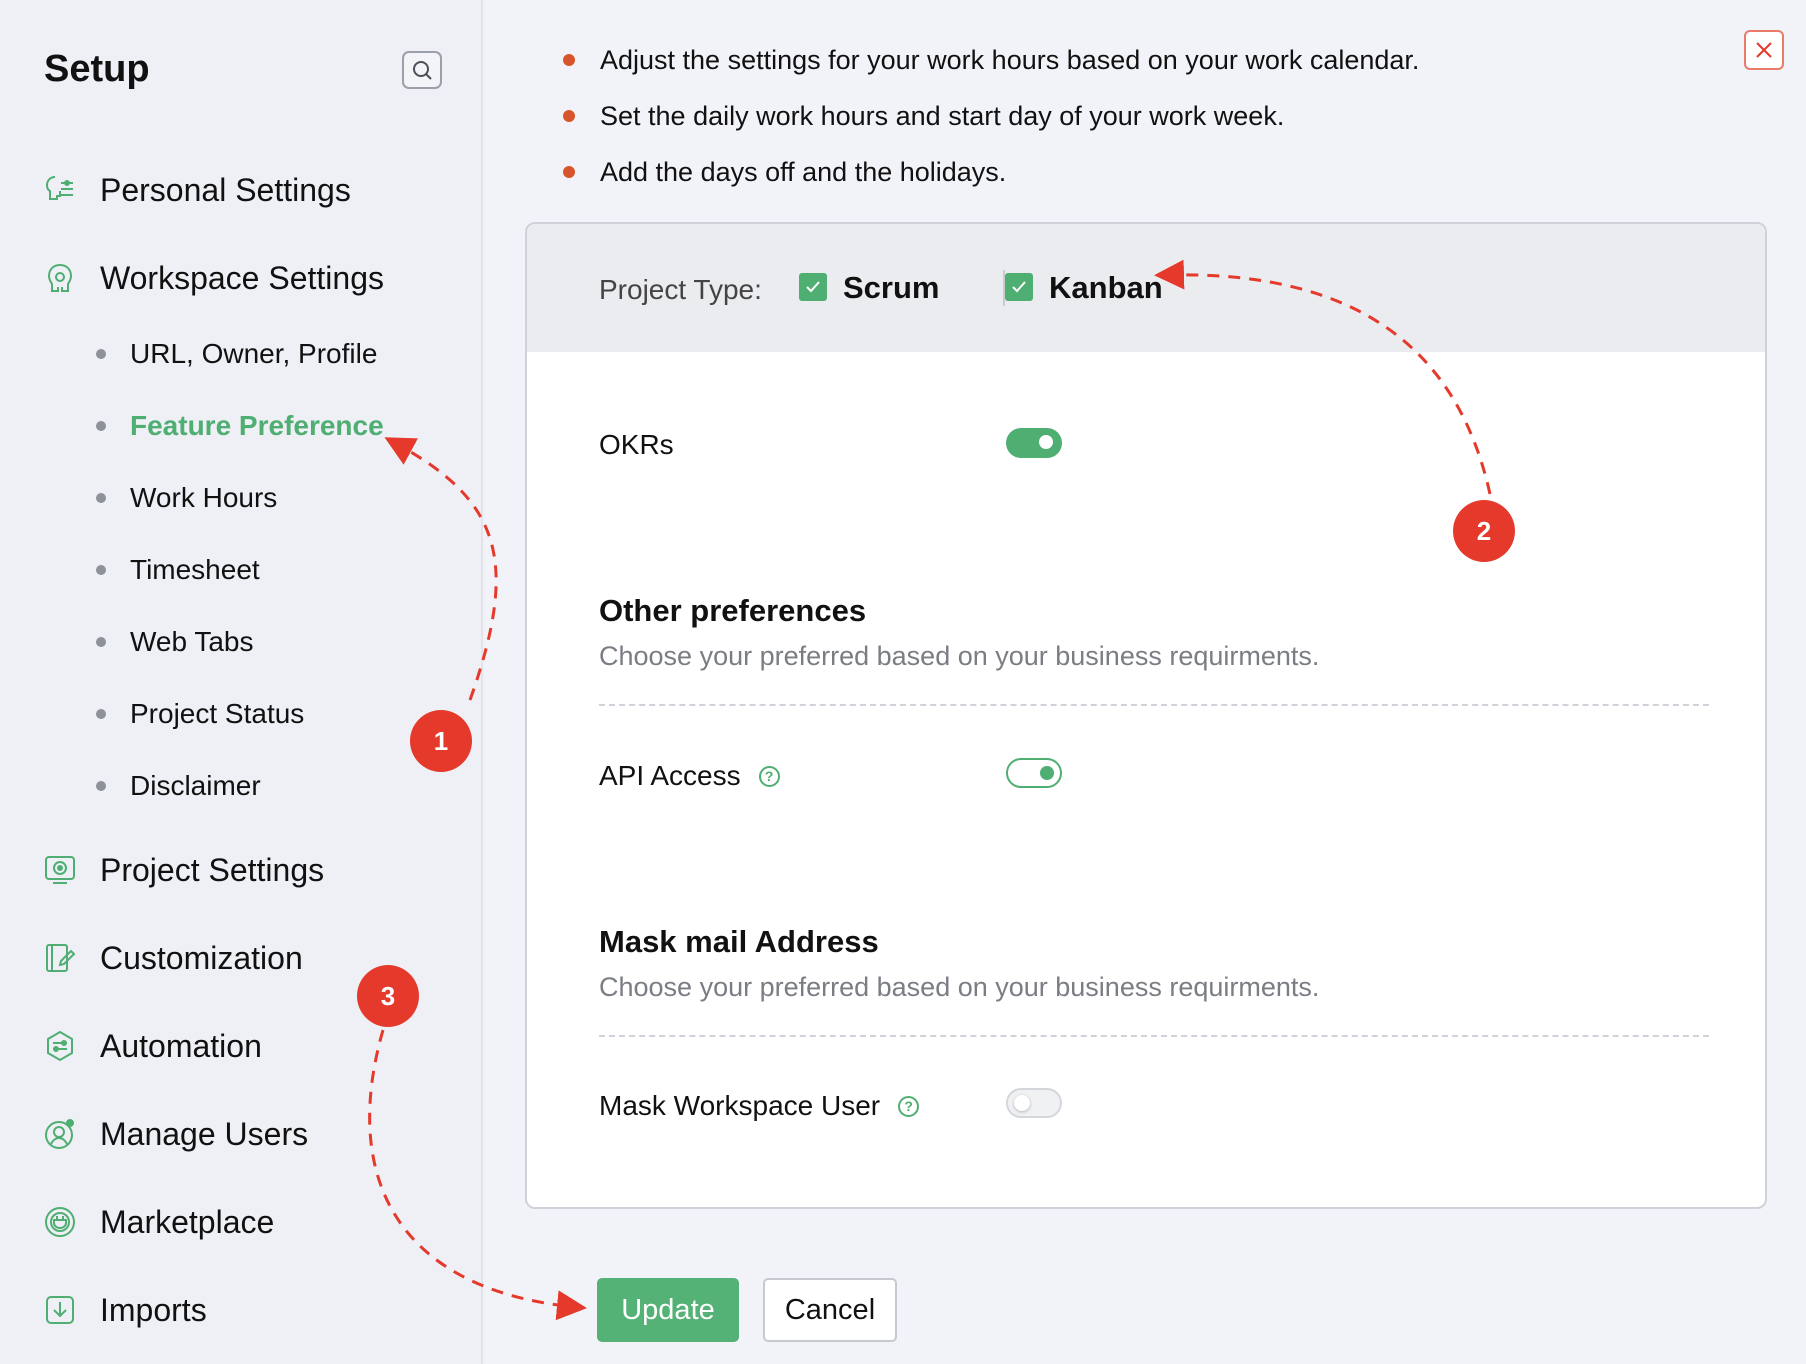 Image resolution: width=1806 pixels, height=1364 pixels. Describe the element at coordinates (733, 610) in the screenshot. I see `other-preferences-title: Other preferences` at that location.